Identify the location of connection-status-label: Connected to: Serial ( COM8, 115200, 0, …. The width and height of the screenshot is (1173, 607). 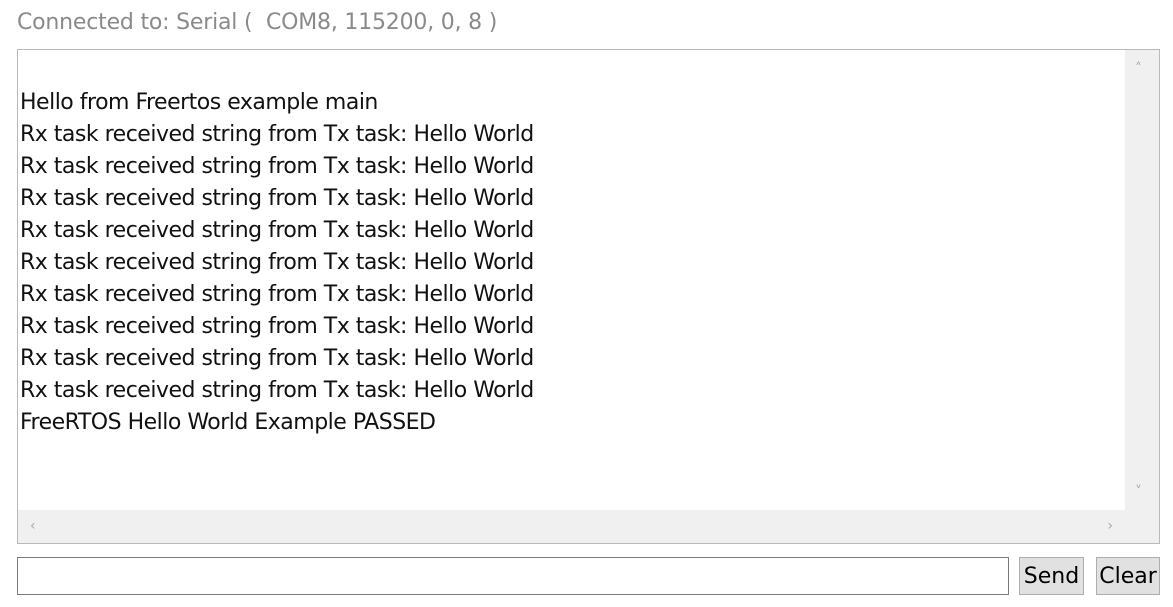
(257, 22).